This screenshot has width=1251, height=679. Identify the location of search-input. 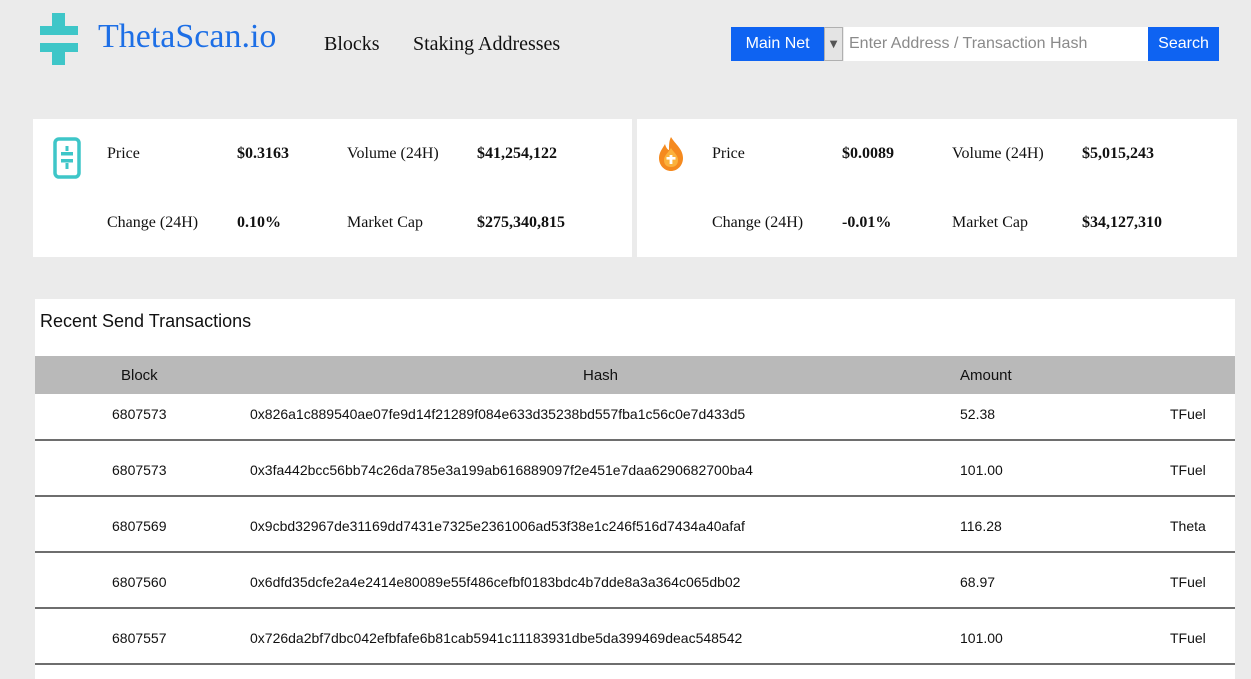
(996, 44).